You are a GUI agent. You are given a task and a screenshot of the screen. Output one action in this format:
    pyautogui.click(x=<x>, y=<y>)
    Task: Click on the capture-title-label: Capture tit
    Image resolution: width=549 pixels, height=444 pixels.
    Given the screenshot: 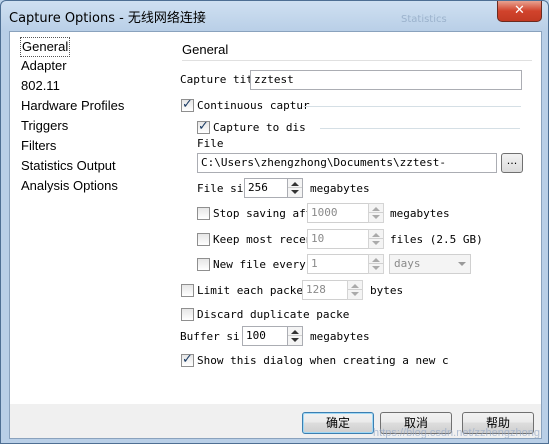 What is the action you would take?
    pyautogui.click(x=216, y=79)
    